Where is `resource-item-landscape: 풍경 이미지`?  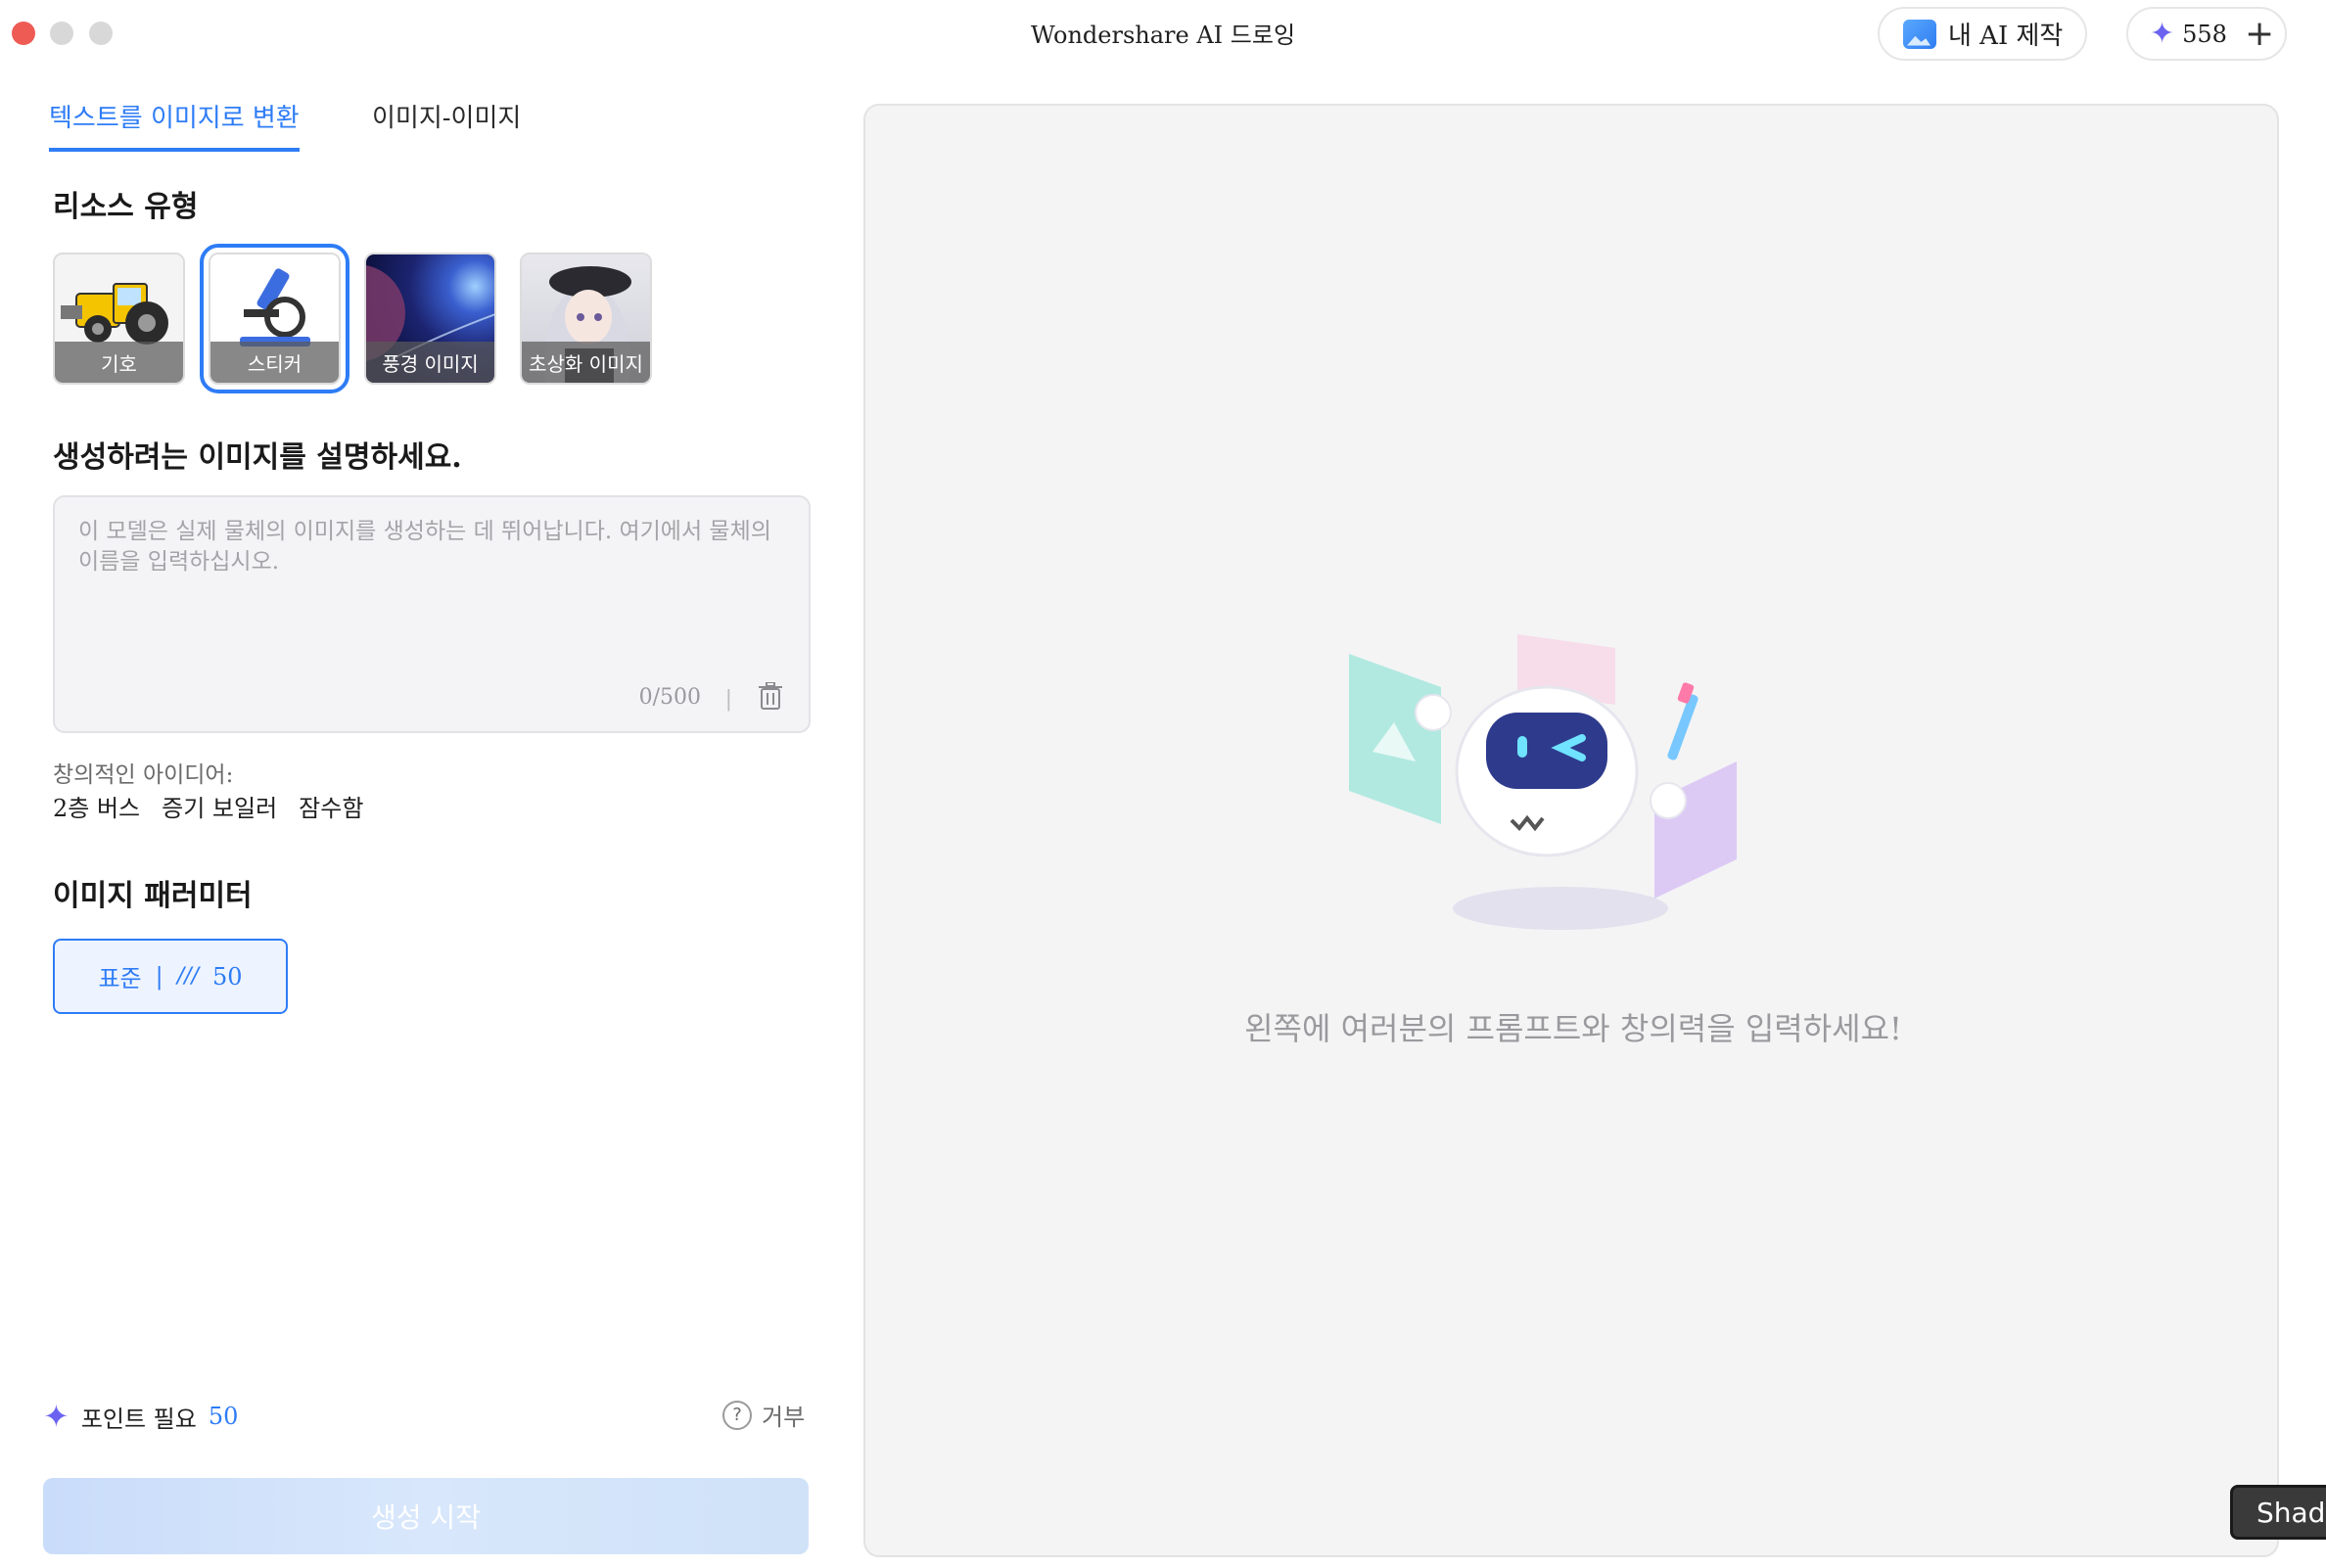
resource-item-landscape: 풍경 이미지 is located at coordinates (430, 319).